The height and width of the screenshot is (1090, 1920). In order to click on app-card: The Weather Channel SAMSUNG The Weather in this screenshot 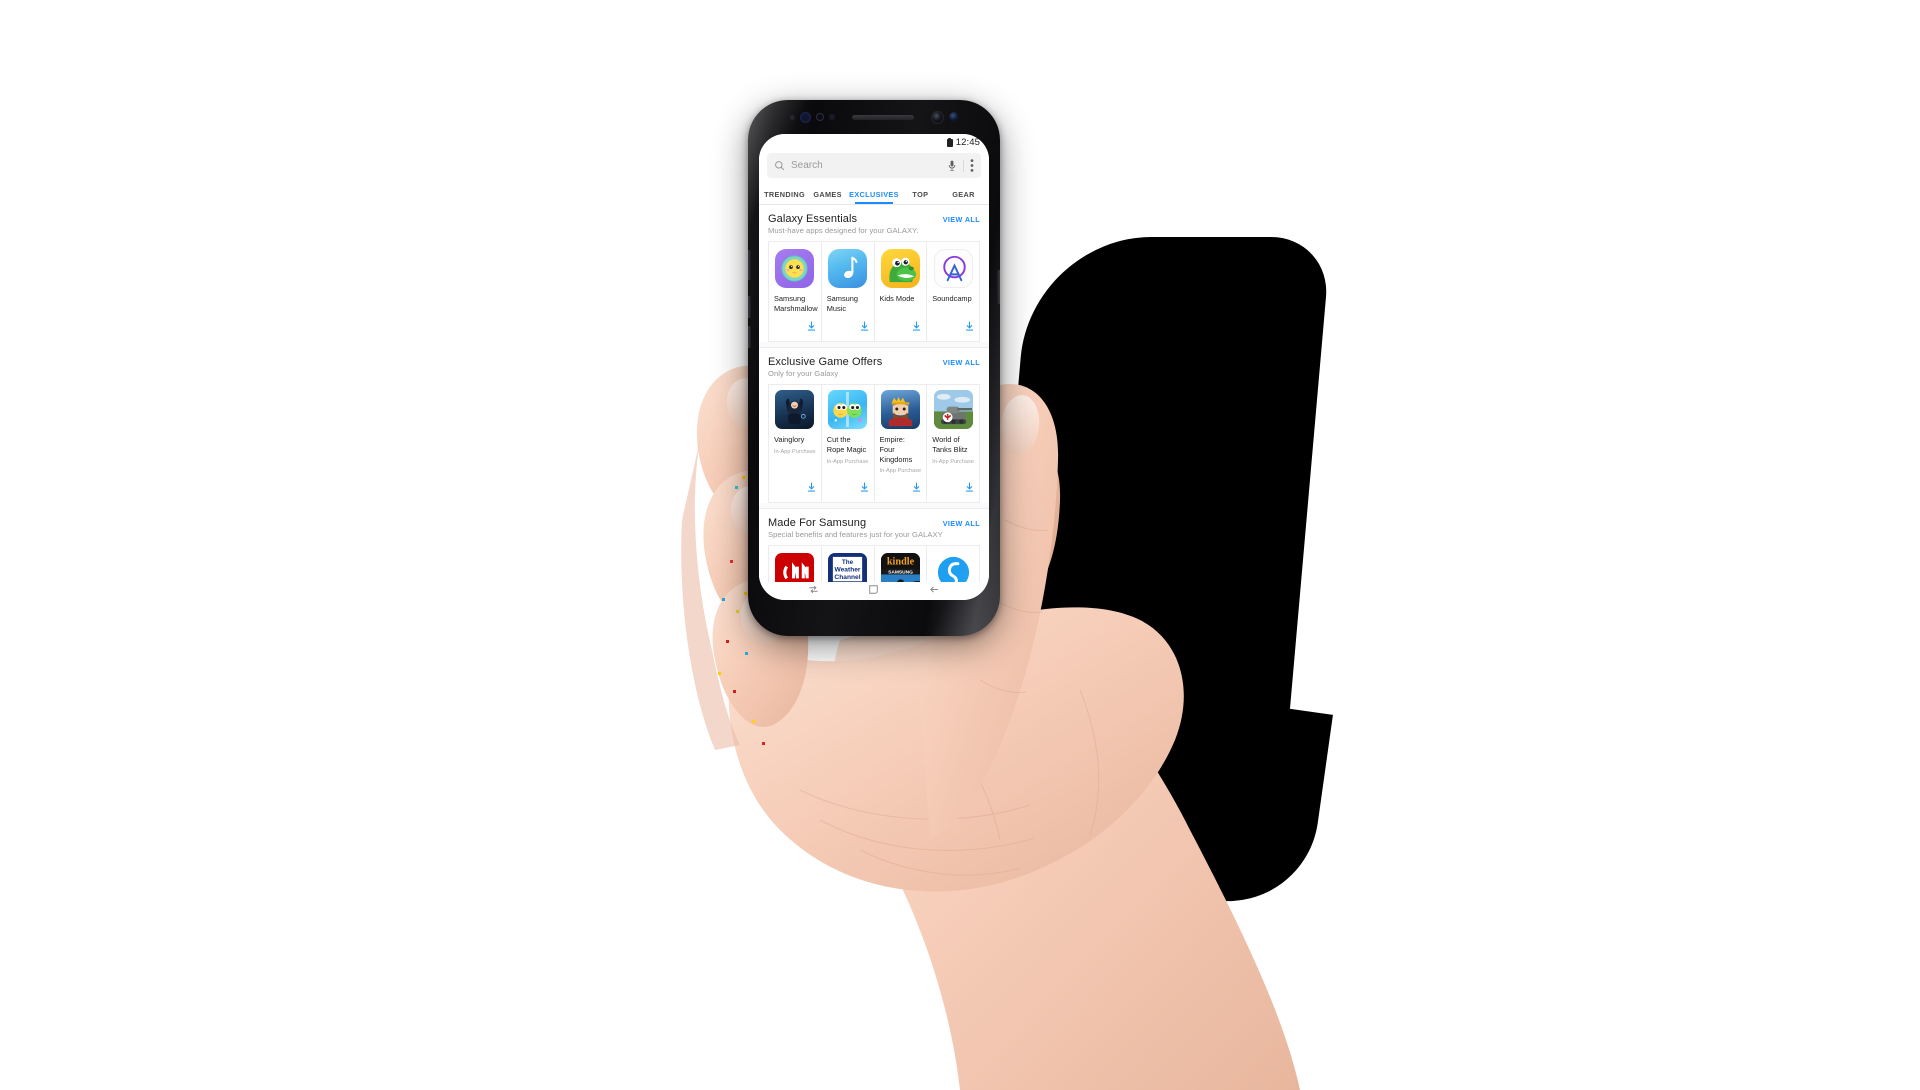, I will do `click(847, 563)`.